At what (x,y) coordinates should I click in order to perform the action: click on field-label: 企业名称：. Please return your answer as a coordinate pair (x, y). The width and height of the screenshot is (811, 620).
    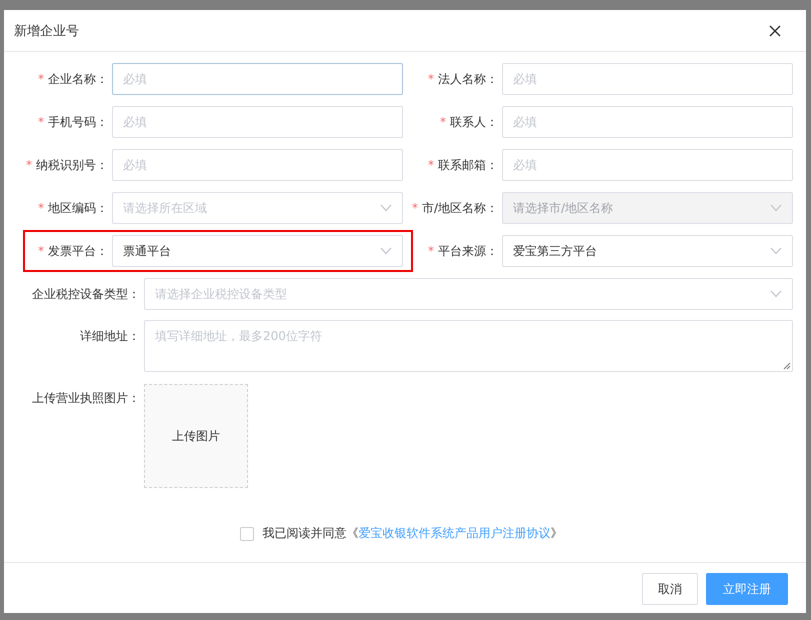
    Looking at the image, I should click on (78, 79).